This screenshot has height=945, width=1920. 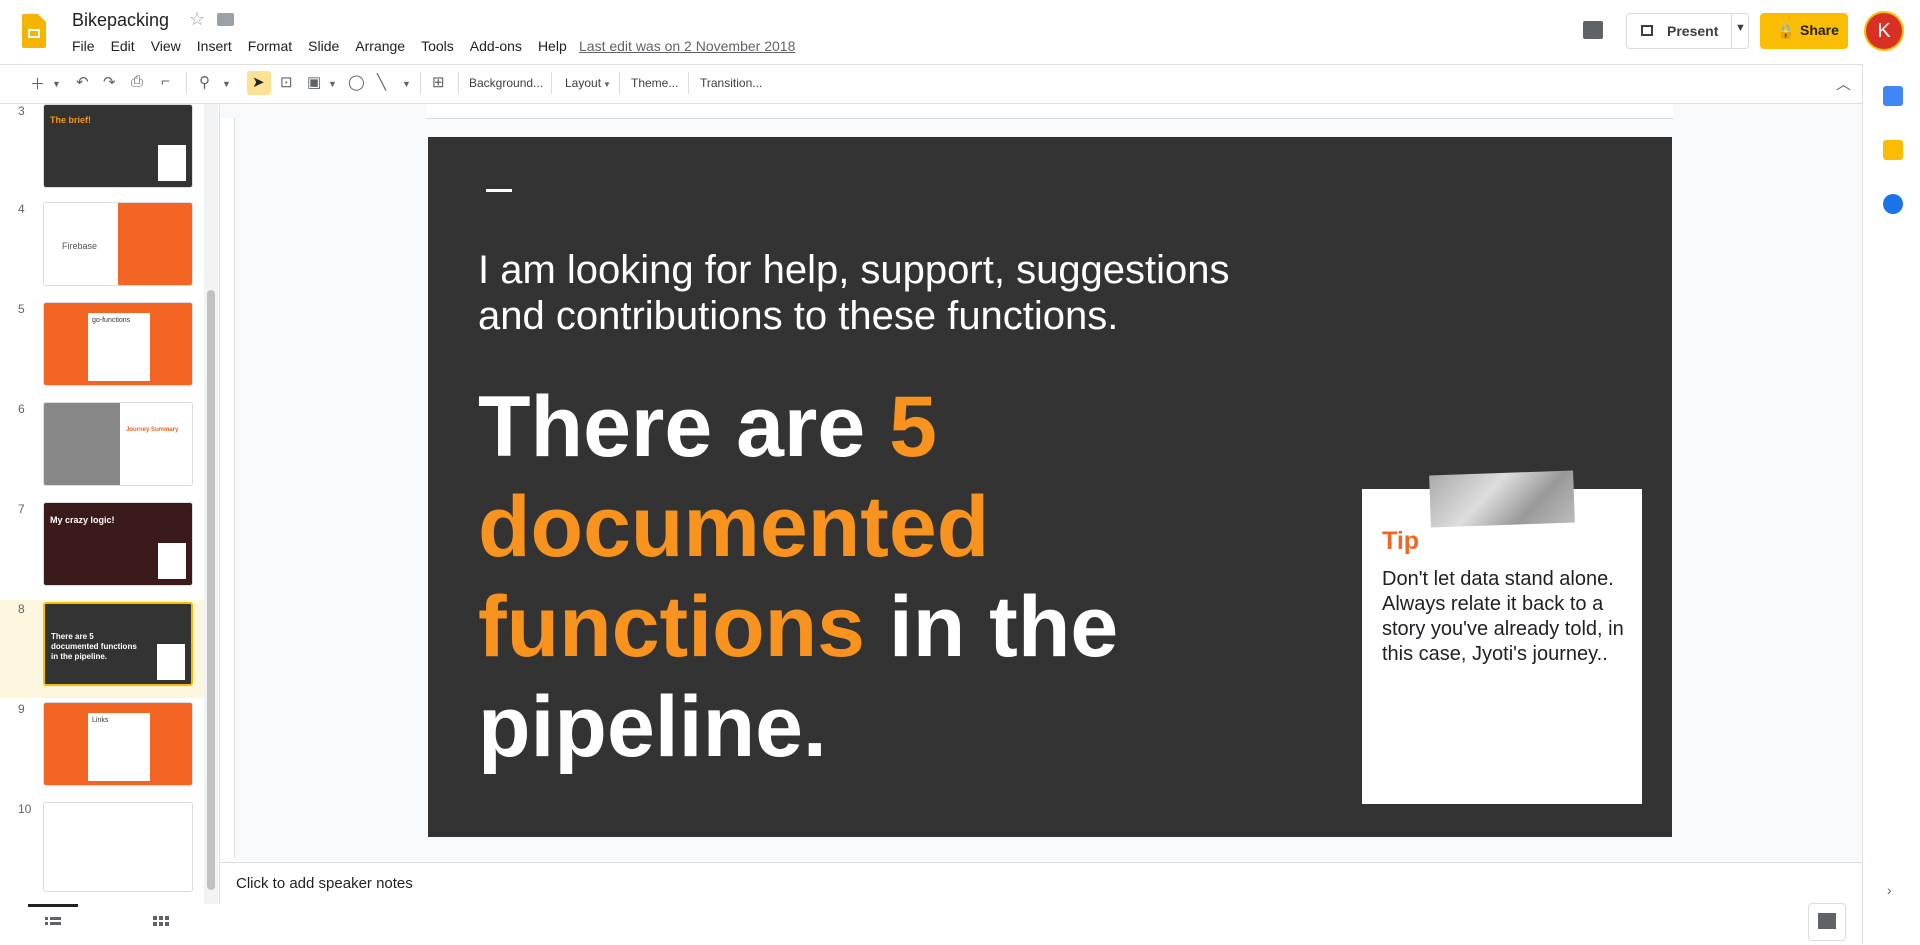 I want to click on slide-thumbnail: Links, so click(x=118, y=744).